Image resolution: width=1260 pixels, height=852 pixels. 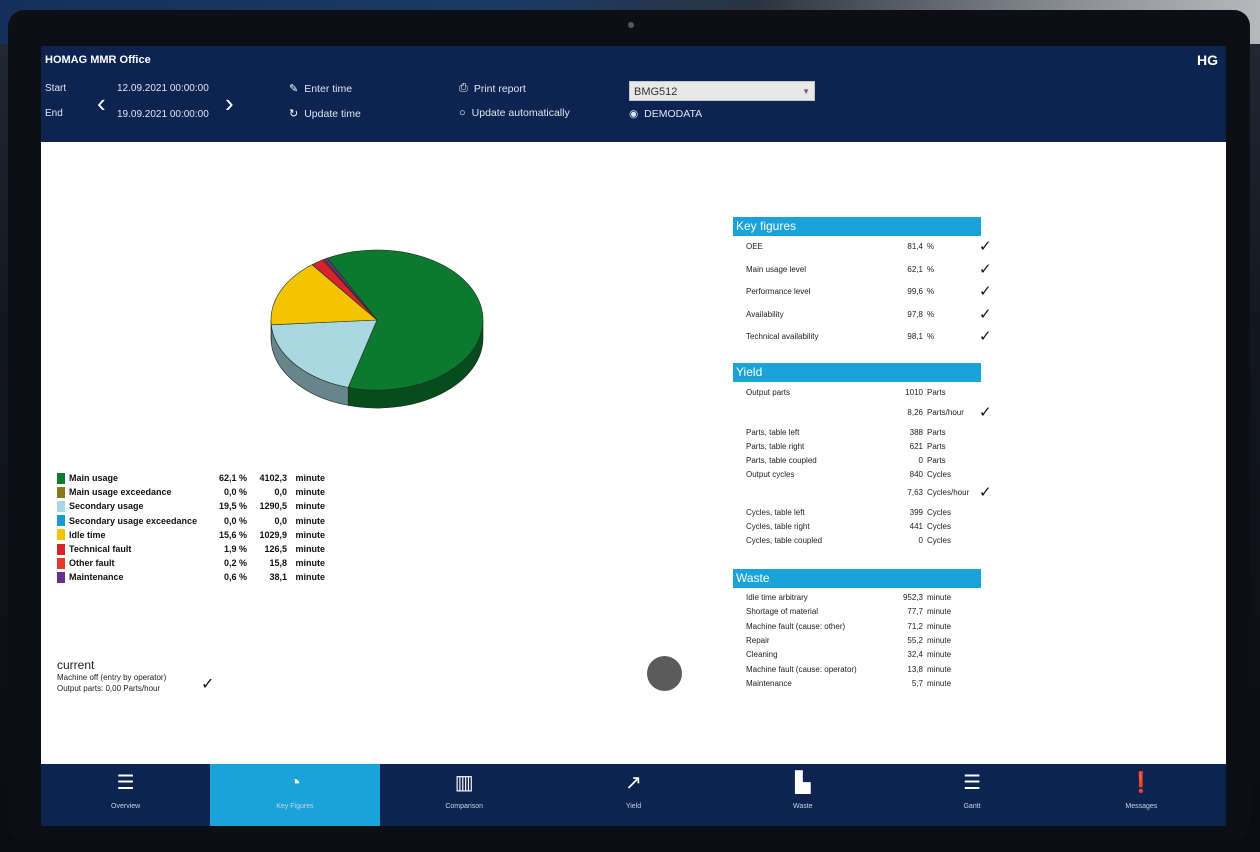 What do you see at coordinates (229, 103) in the screenshot?
I see `next-period-chevron-icon: ›` at bounding box center [229, 103].